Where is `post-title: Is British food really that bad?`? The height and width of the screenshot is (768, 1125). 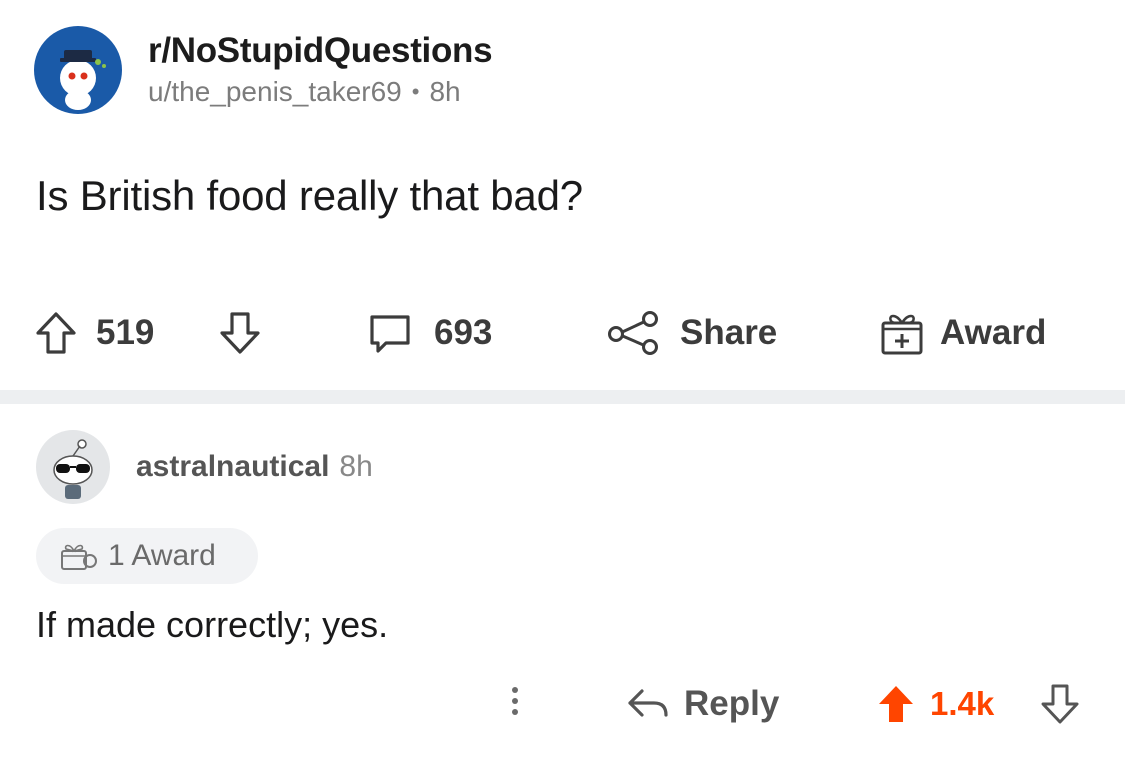 post-title: Is British food really that bad? is located at coordinates (309, 196).